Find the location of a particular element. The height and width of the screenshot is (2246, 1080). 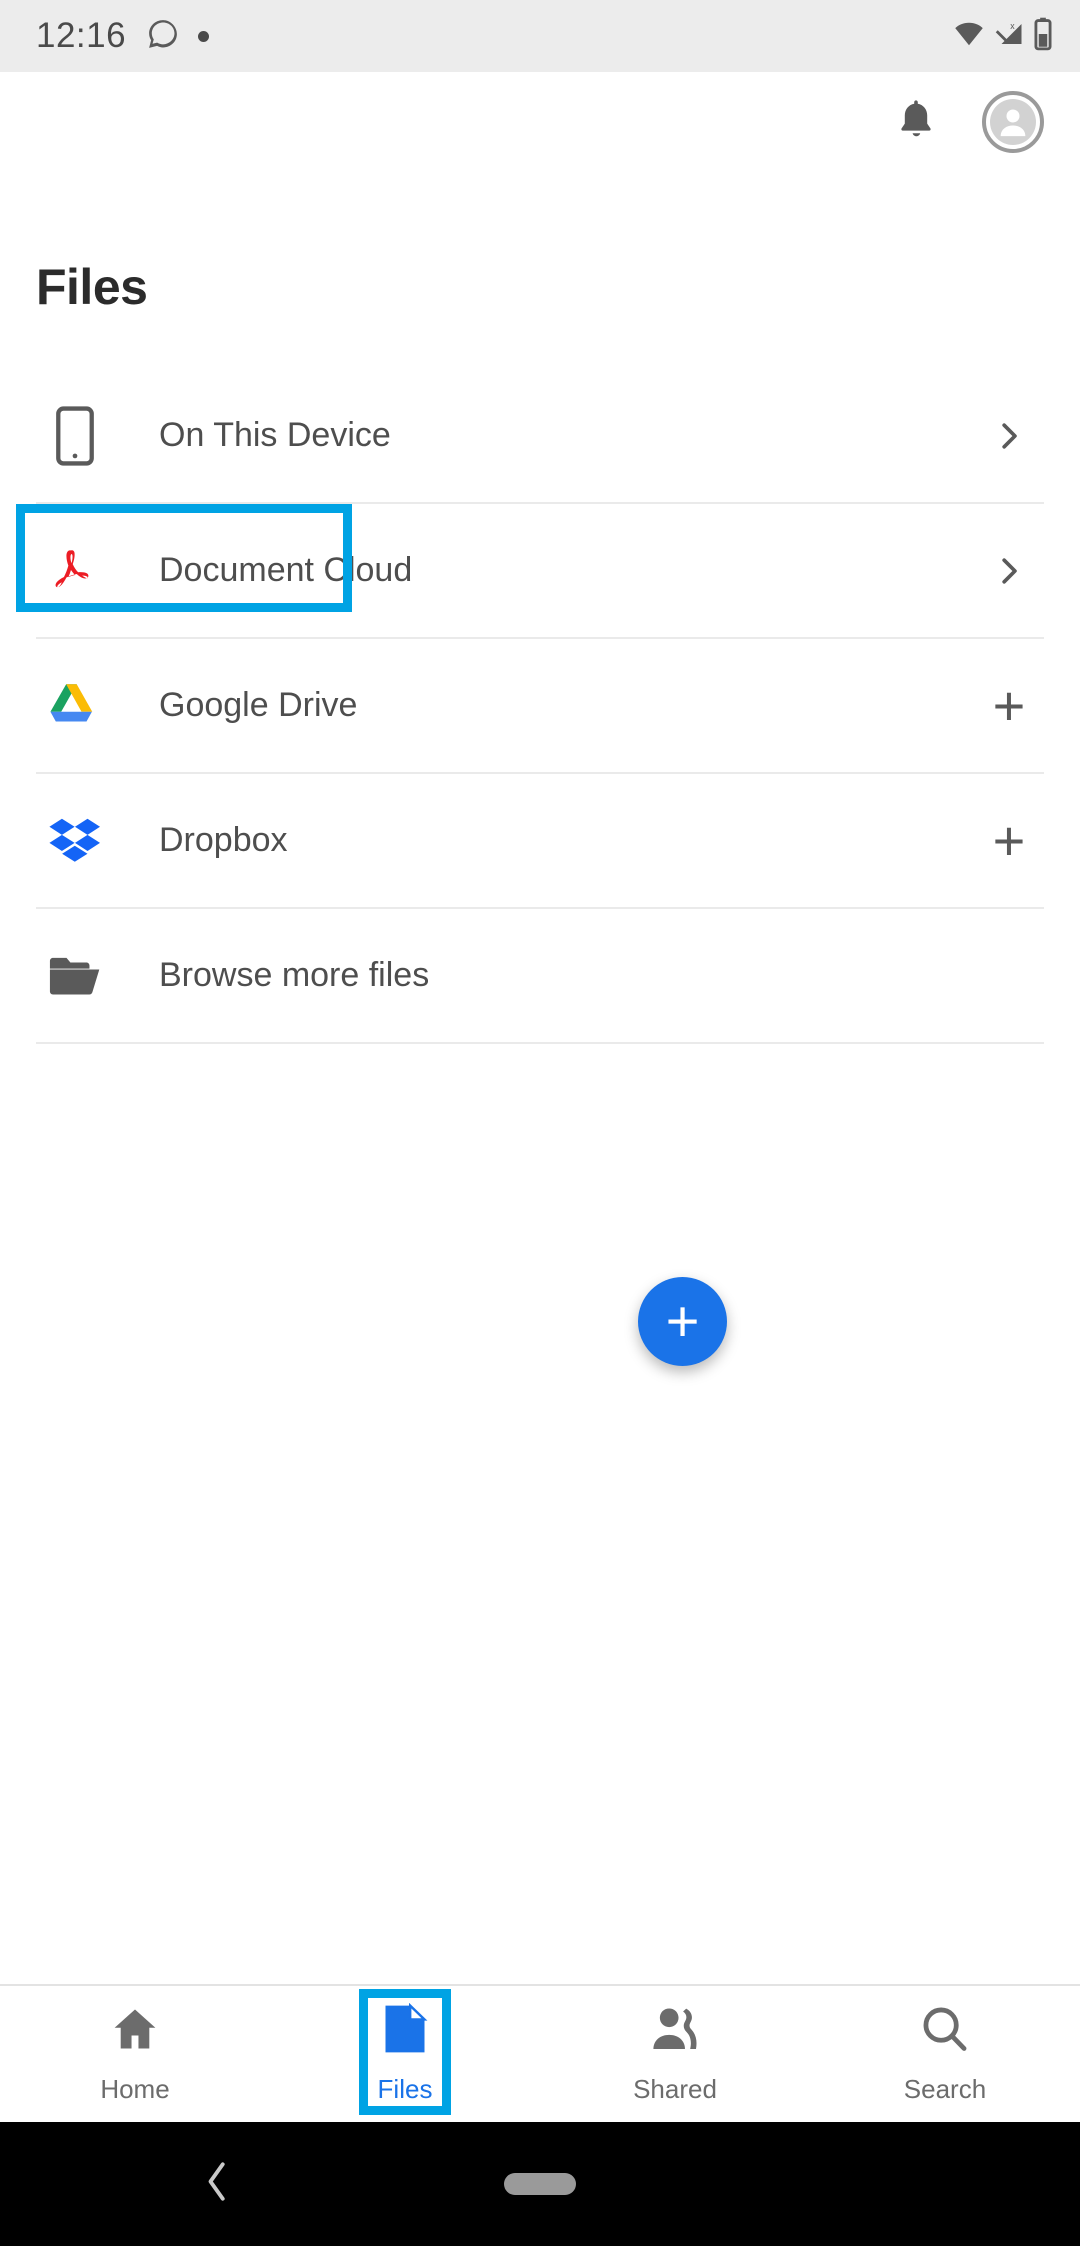

back-chevron-icon is located at coordinates (217, 2184).